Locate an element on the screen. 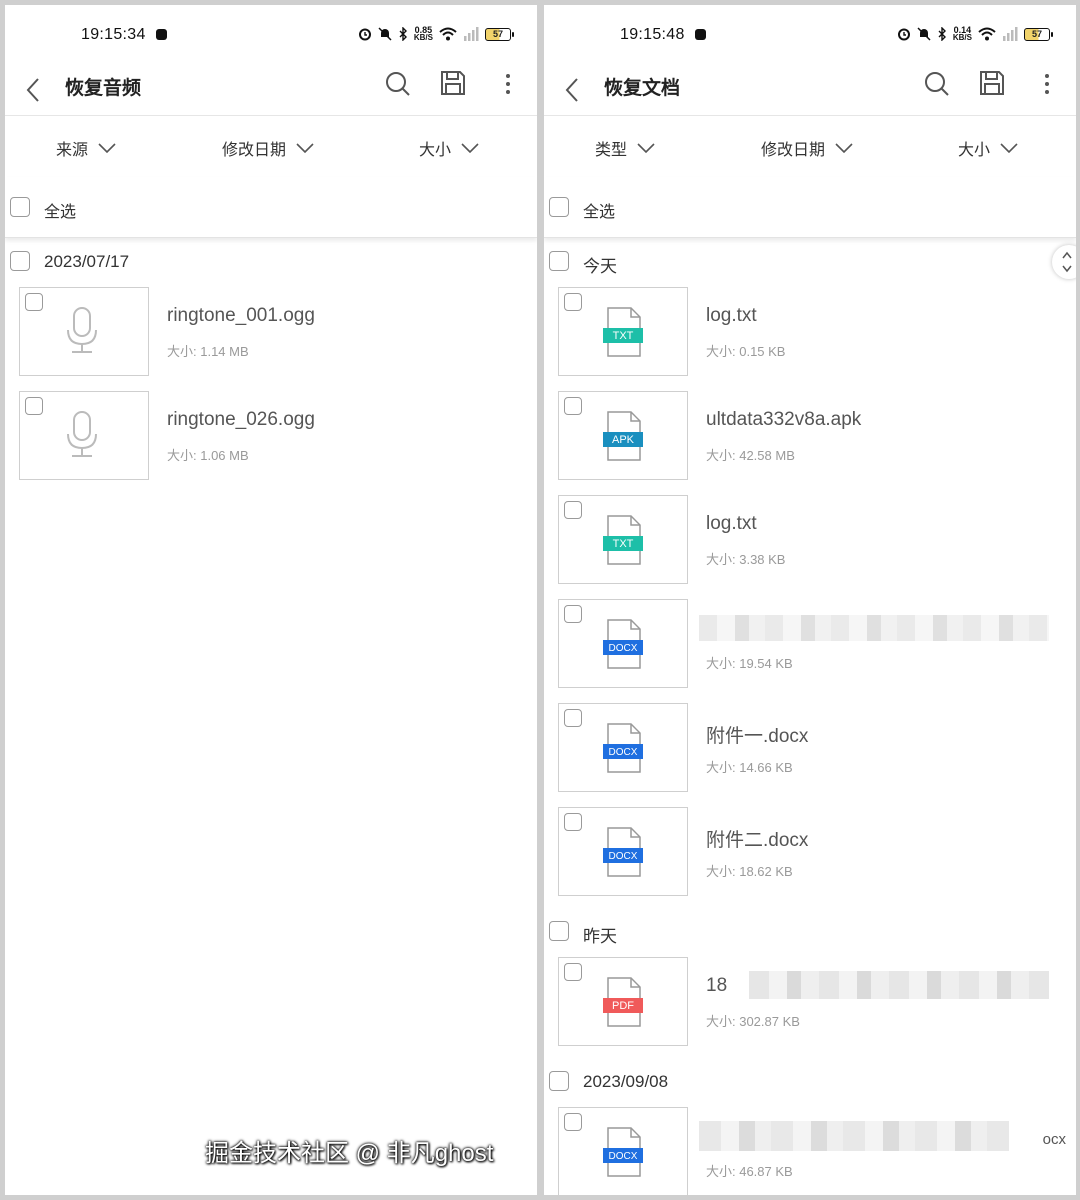  status-icons: 0.14 KB/S 57 is located at coordinates (975, 34).